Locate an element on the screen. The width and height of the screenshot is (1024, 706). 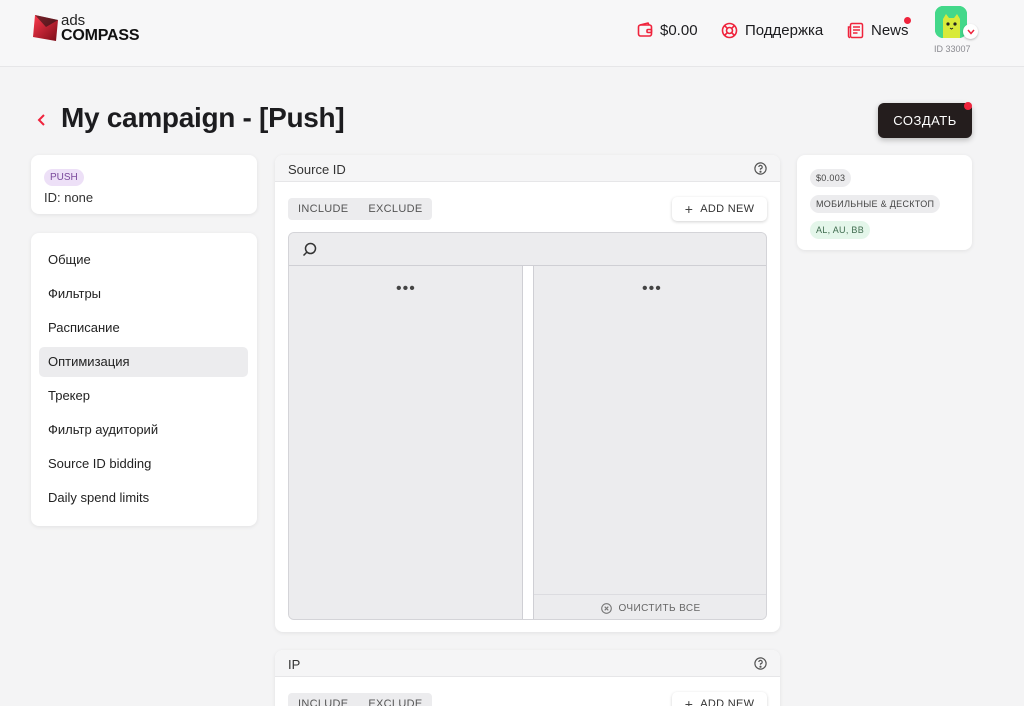
back-button is located at coordinates (41, 120).